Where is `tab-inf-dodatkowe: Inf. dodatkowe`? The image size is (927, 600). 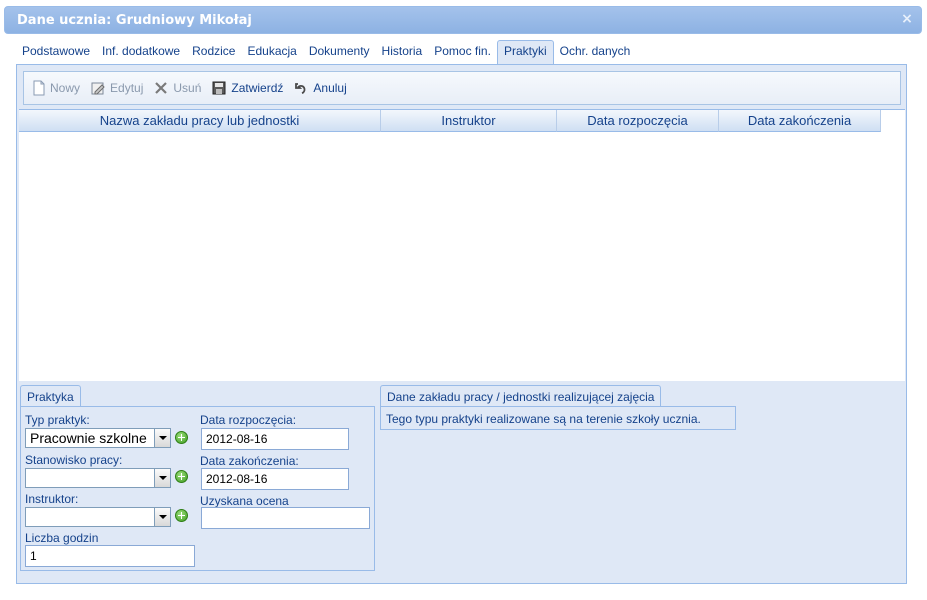 tab-inf-dodatkowe: Inf. dodatkowe is located at coordinates (141, 52).